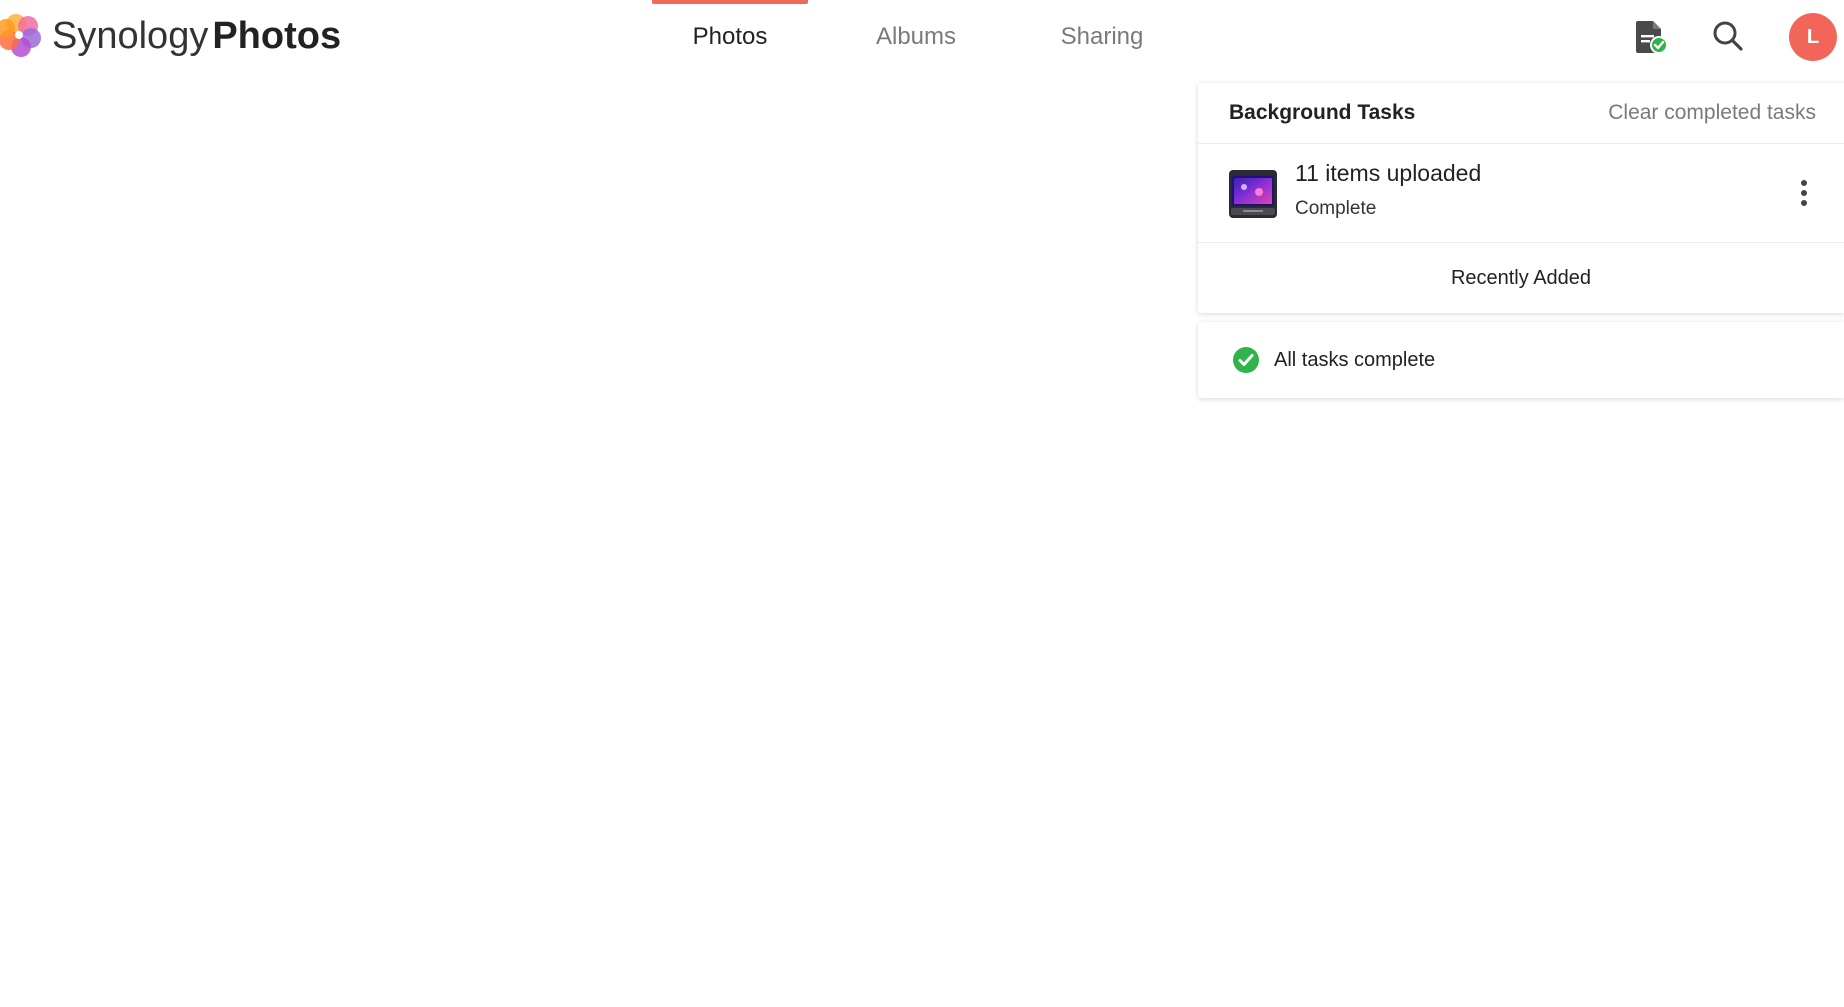 The width and height of the screenshot is (1844, 1007). I want to click on task-document-check-icon, so click(1652, 37).